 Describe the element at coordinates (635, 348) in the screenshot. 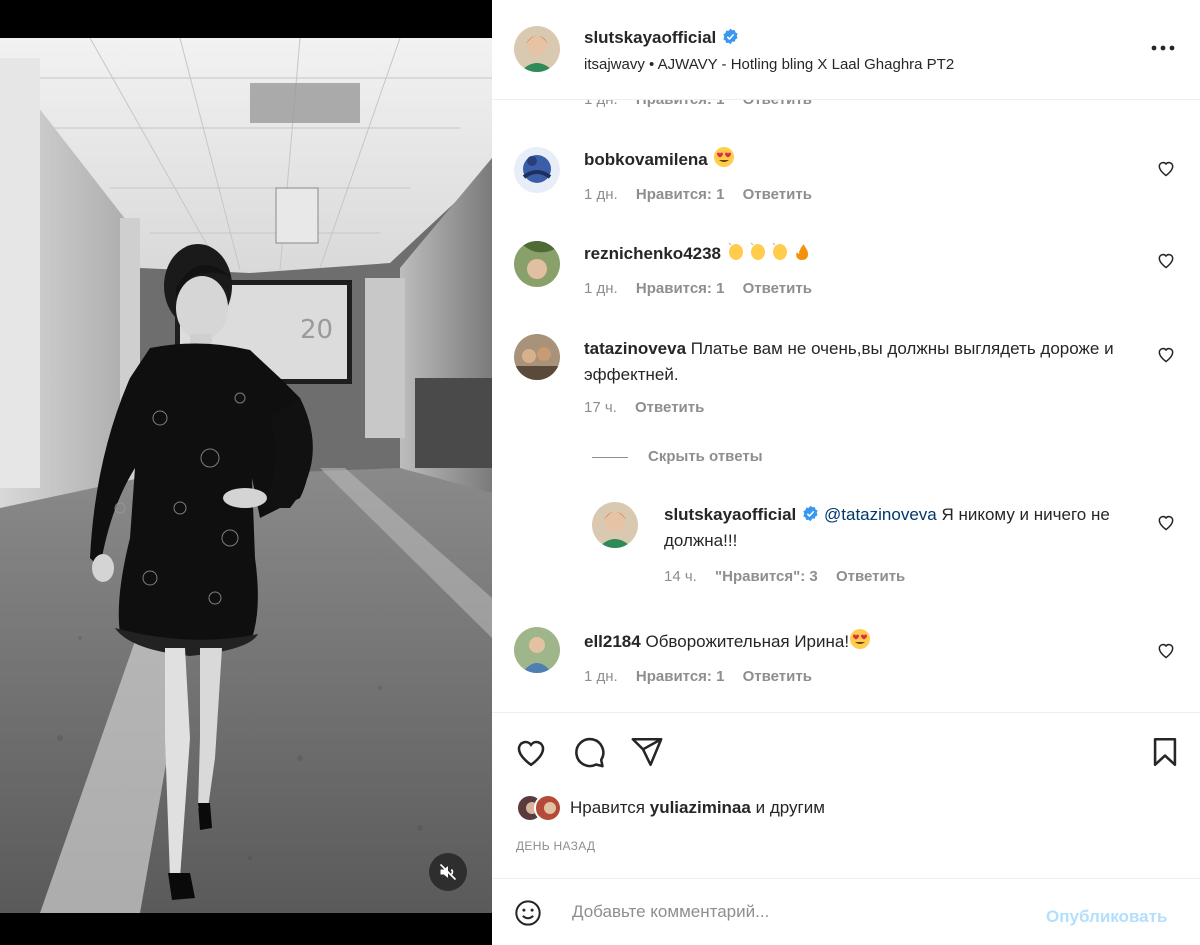

I see `comment-username: tatazinoveva` at that location.